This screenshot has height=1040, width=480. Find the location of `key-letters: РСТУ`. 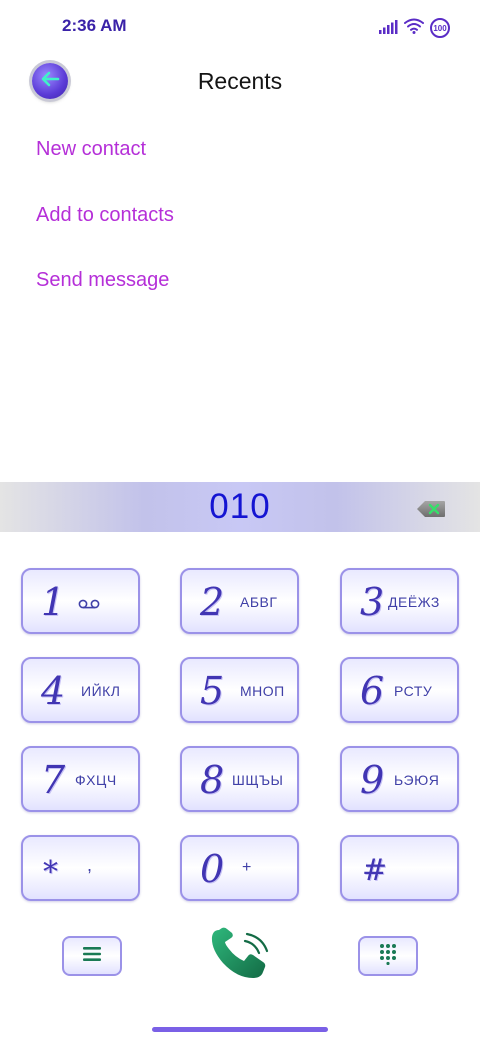

key-letters: РСТУ is located at coordinates (413, 691).